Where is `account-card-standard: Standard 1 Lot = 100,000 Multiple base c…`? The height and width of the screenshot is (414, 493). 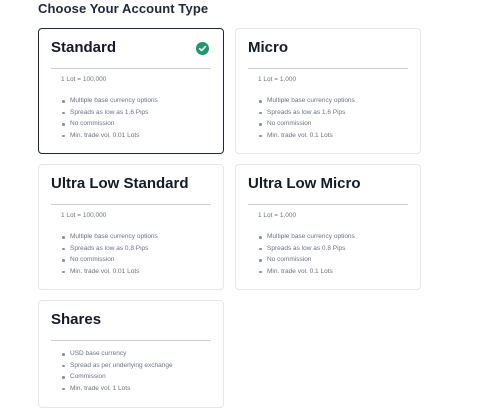
account-card-standard: Standard 1 Lot = 100,000 Multiple base c… is located at coordinates (131, 91).